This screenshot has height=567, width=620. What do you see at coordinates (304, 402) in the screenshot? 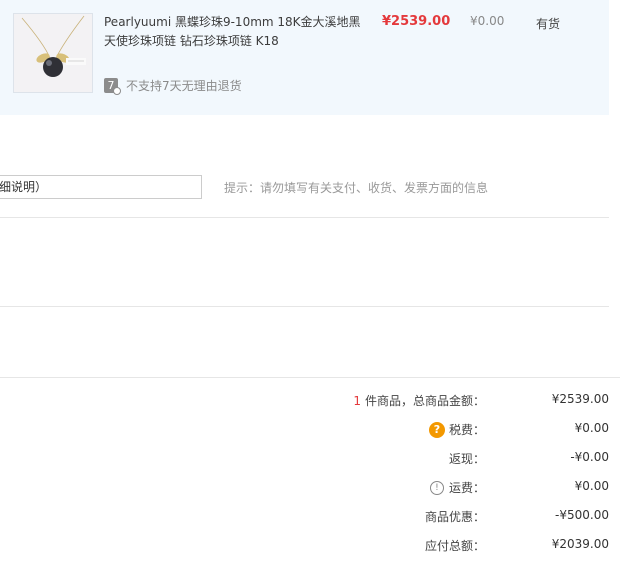
I see `summary-goods-total: 1 件商品，总商品金额： ¥2539.00` at bounding box center [304, 402].